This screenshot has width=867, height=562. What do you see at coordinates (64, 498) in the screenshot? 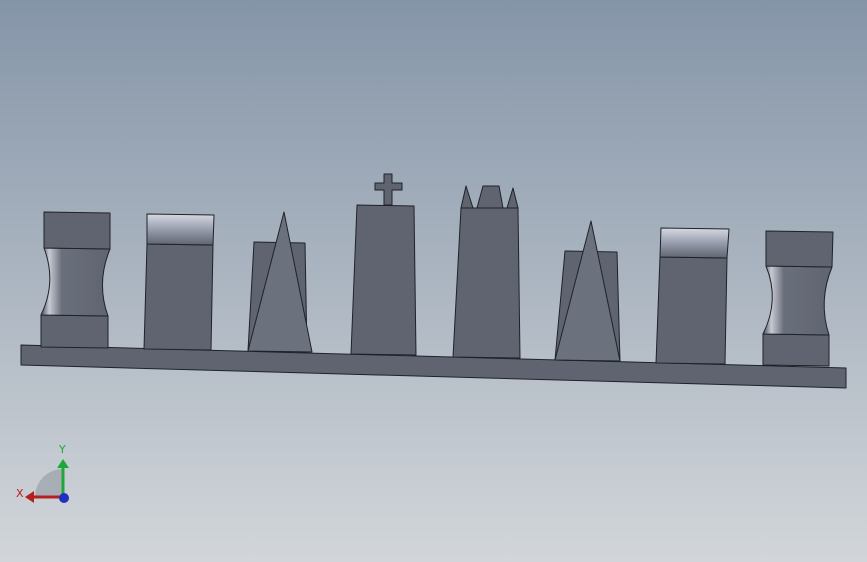
I see `triad-z-axis-dot` at bounding box center [64, 498].